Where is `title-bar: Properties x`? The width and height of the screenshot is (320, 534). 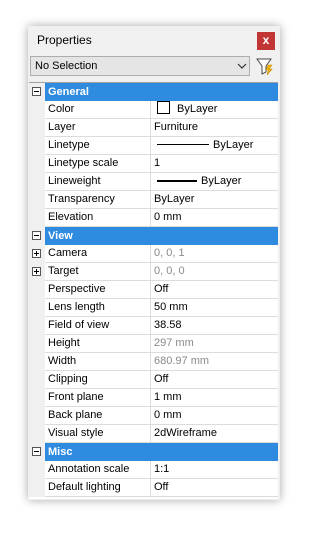
title-bar: Properties x is located at coordinates (154, 40).